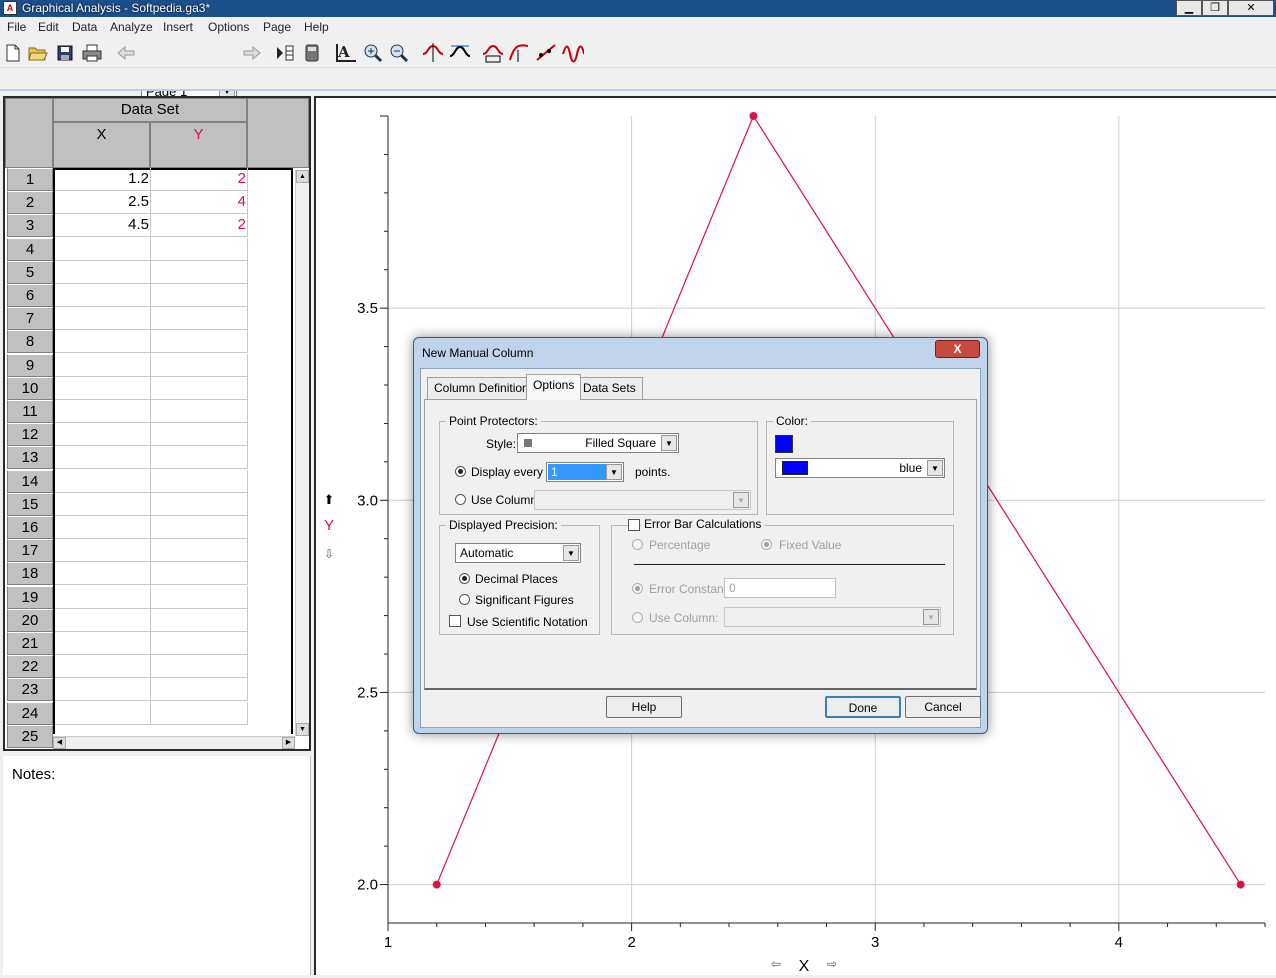 Image resolution: width=1276 pixels, height=978 pixels. What do you see at coordinates (399, 53) in the screenshot?
I see `zoom-out-icon` at bounding box center [399, 53].